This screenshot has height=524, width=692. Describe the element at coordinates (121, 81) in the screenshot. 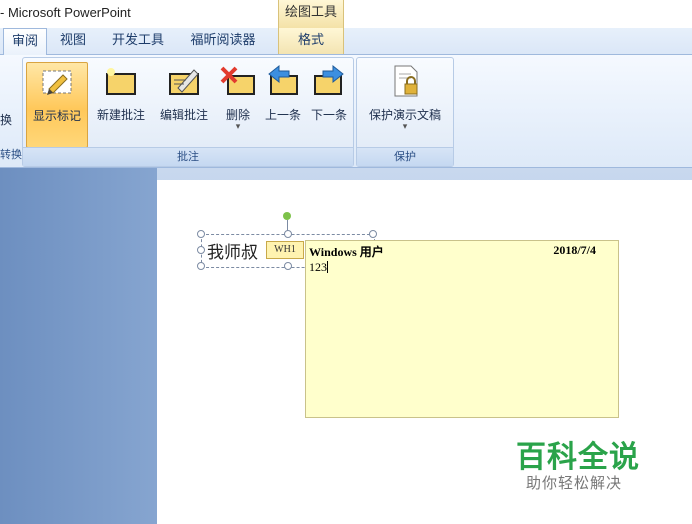

I see `new-comment-icon` at that location.